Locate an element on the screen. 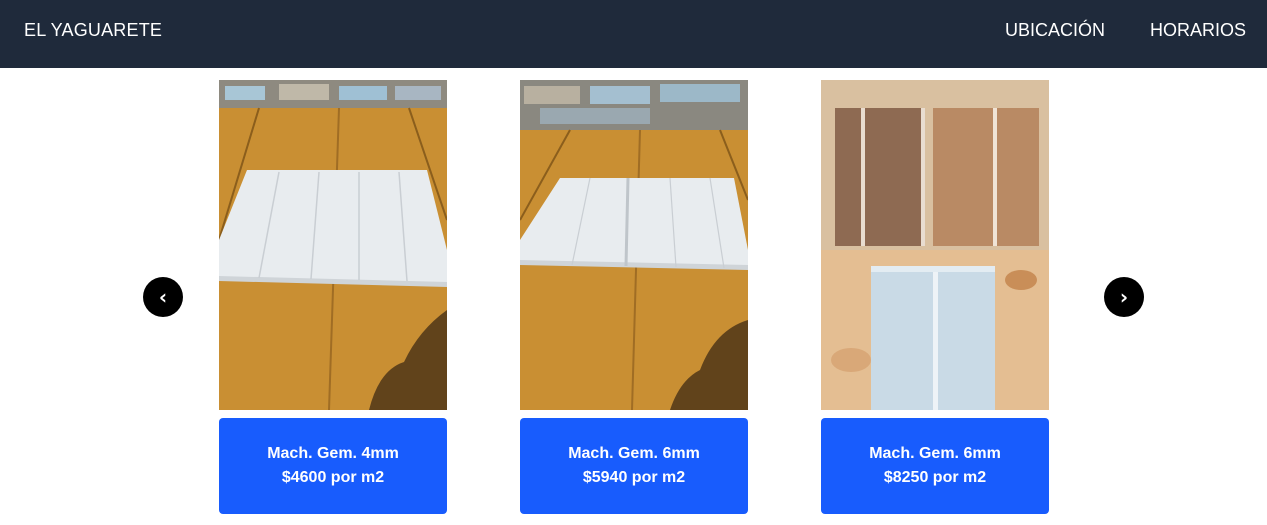 Image resolution: width=1267 pixels, height=525 pixels. product-price: $8250 por m2 is located at coordinates (935, 477).